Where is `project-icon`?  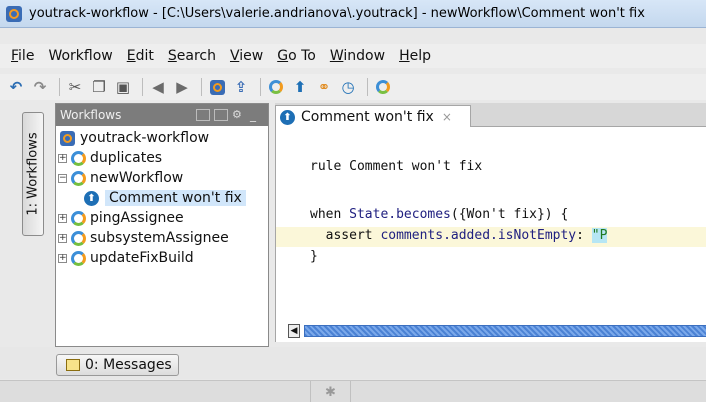
project-icon is located at coordinates (67, 138).